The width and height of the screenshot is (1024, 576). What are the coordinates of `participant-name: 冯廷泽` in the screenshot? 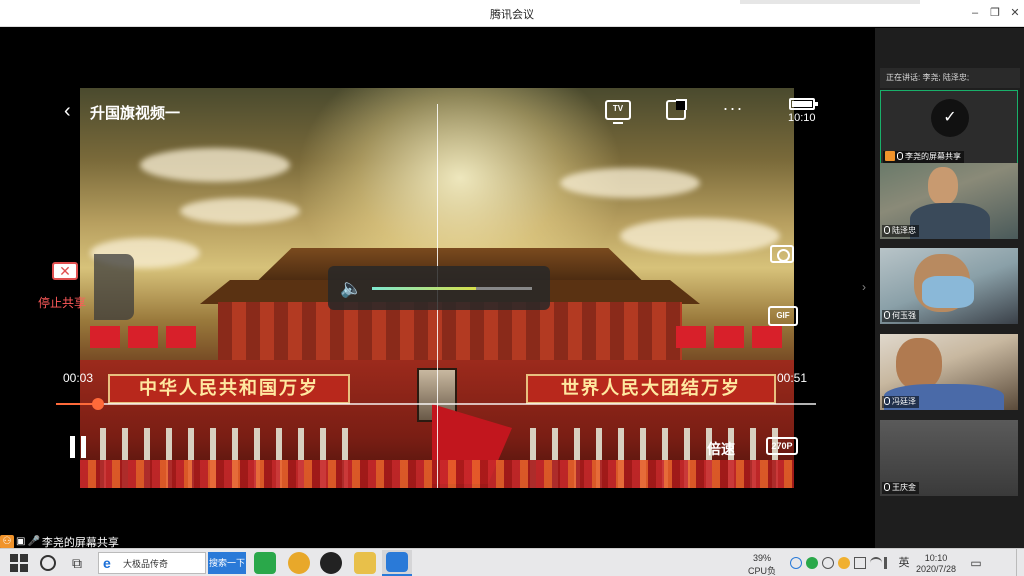 It's located at (904, 401).